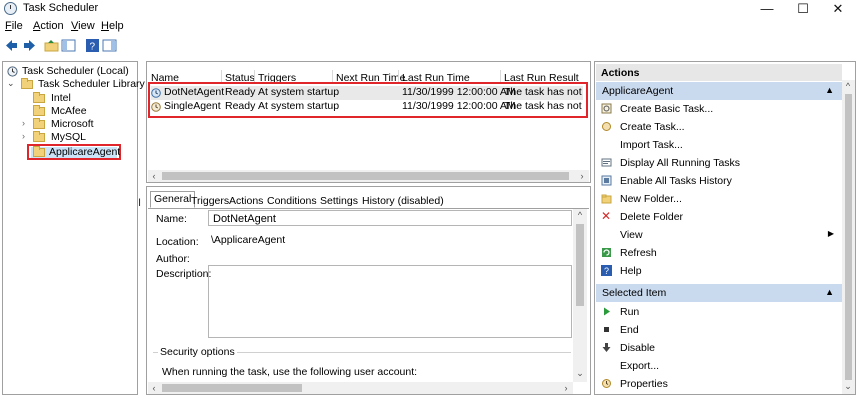 The height and width of the screenshot is (398, 856). What do you see at coordinates (246, 201) in the screenshot?
I see `tab-actions: Actions` at bounding box center [246, 201].